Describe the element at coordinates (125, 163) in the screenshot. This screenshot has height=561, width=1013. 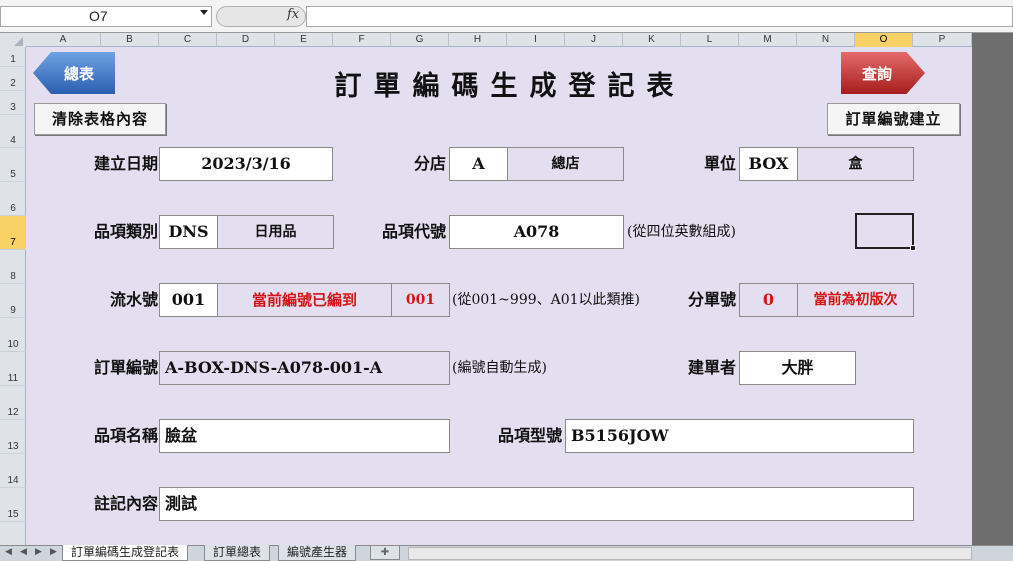
I see `date-label: 建立日期` at that location.